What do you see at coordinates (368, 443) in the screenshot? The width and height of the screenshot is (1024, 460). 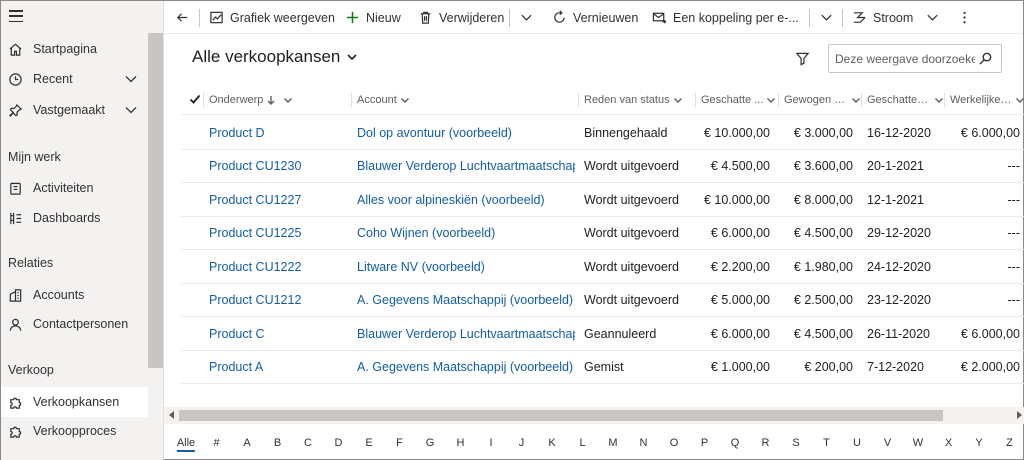 I see `alpha-filter-e: E` at bounding box center [368, 443].